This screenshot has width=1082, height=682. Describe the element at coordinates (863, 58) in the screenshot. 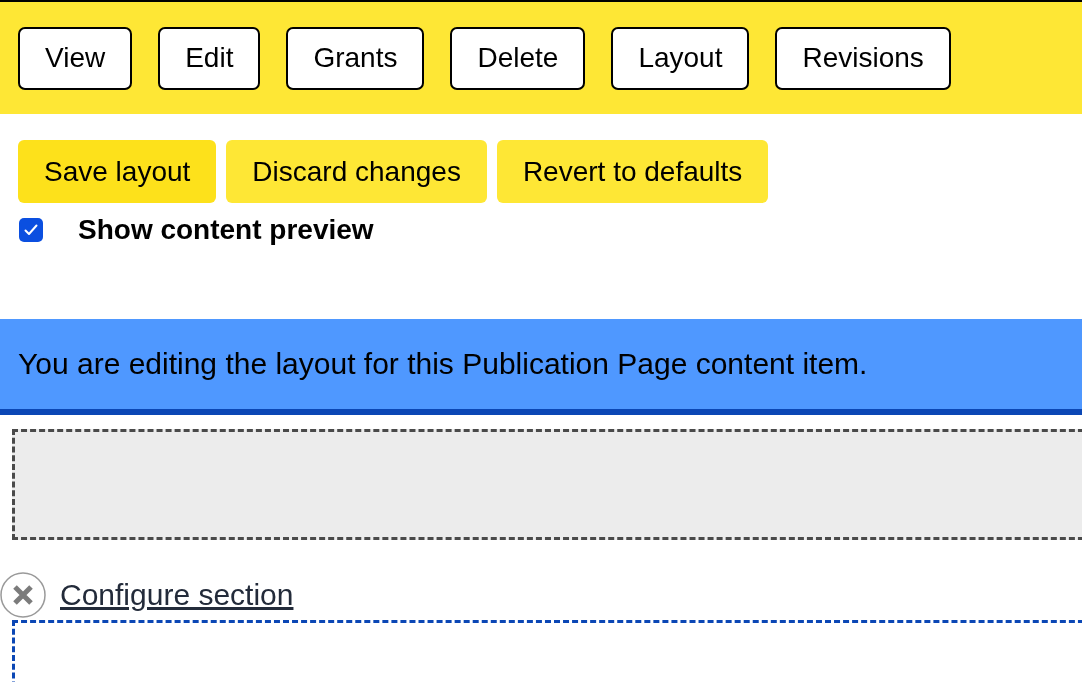

I see `tab: Revisions` at that location.